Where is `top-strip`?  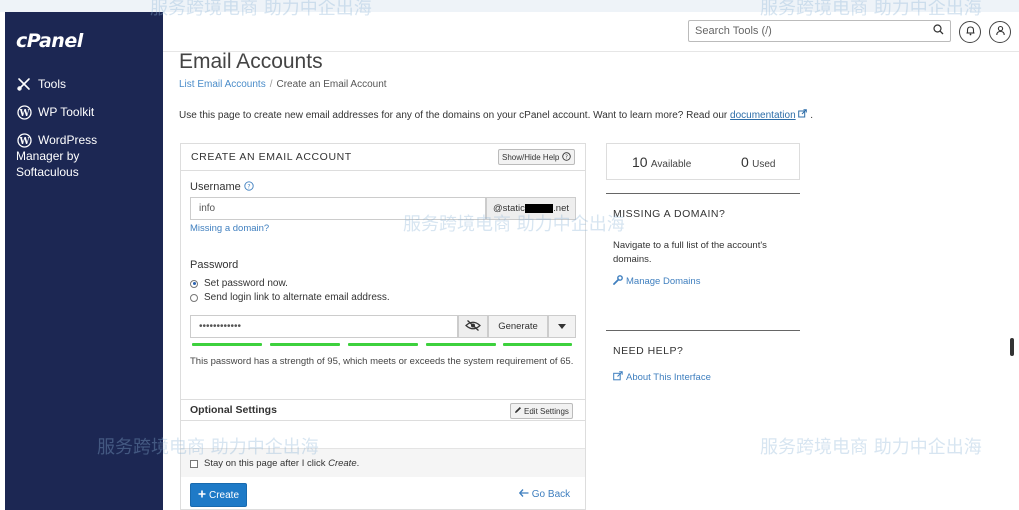
top-strip is located at coordinates (509, 6).